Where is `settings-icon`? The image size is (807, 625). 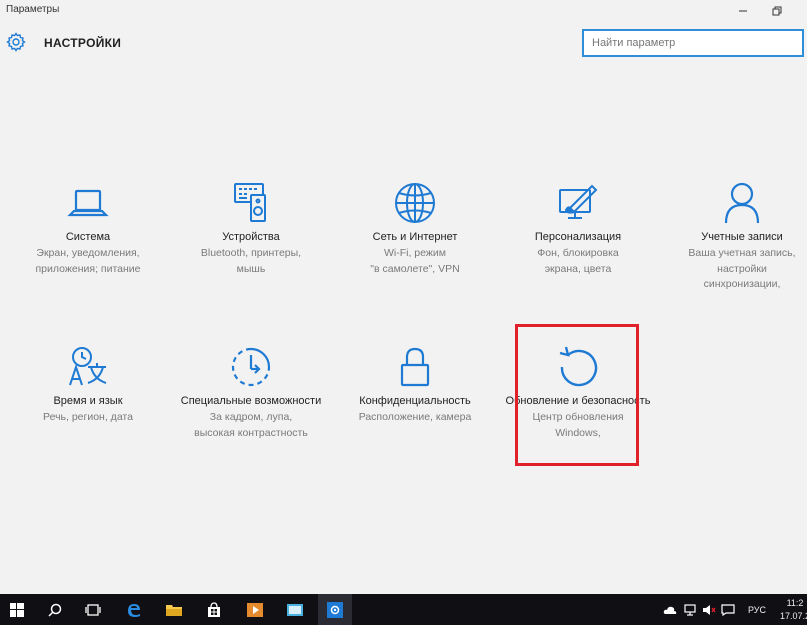 settings-icon is located at coordinates (335, 609).